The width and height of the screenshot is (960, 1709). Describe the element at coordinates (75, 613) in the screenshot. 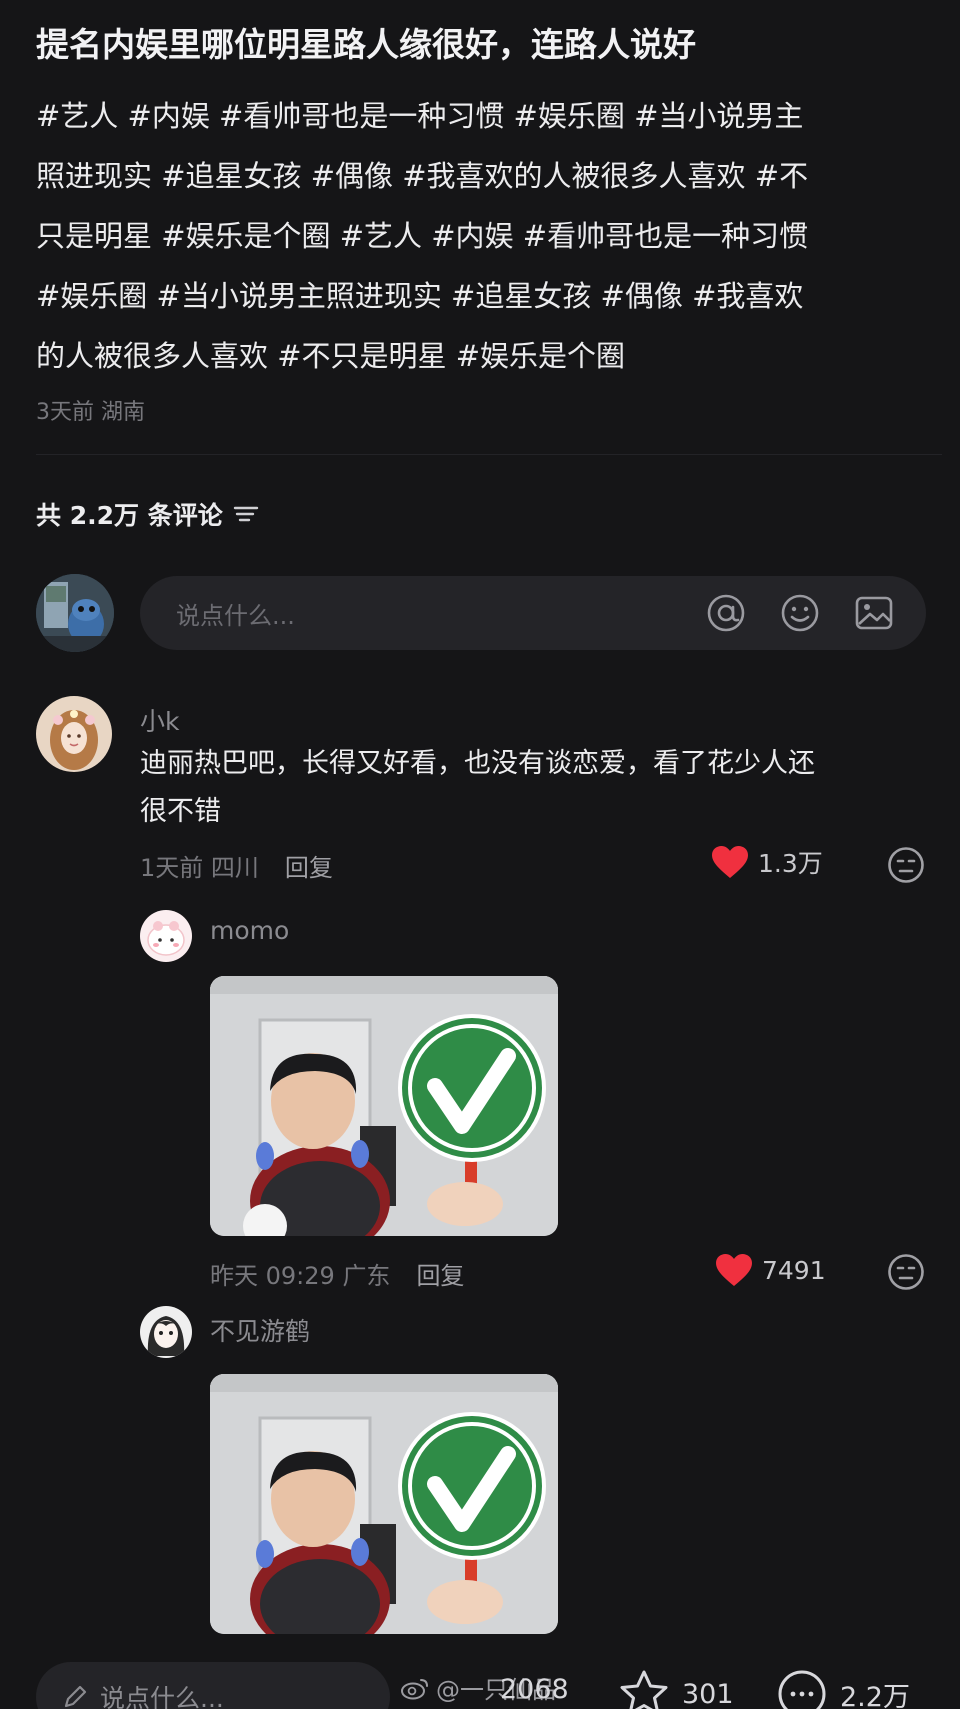

I see `my-avatar` at that location.